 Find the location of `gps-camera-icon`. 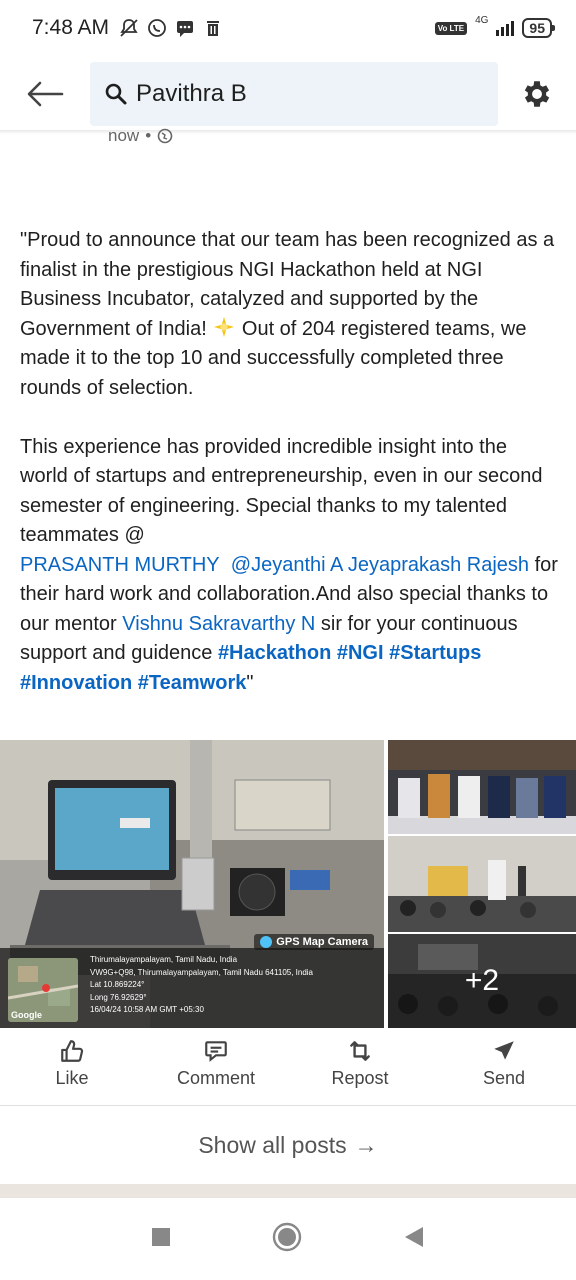

gps-camera-icon is located at coordinates (266, 942).